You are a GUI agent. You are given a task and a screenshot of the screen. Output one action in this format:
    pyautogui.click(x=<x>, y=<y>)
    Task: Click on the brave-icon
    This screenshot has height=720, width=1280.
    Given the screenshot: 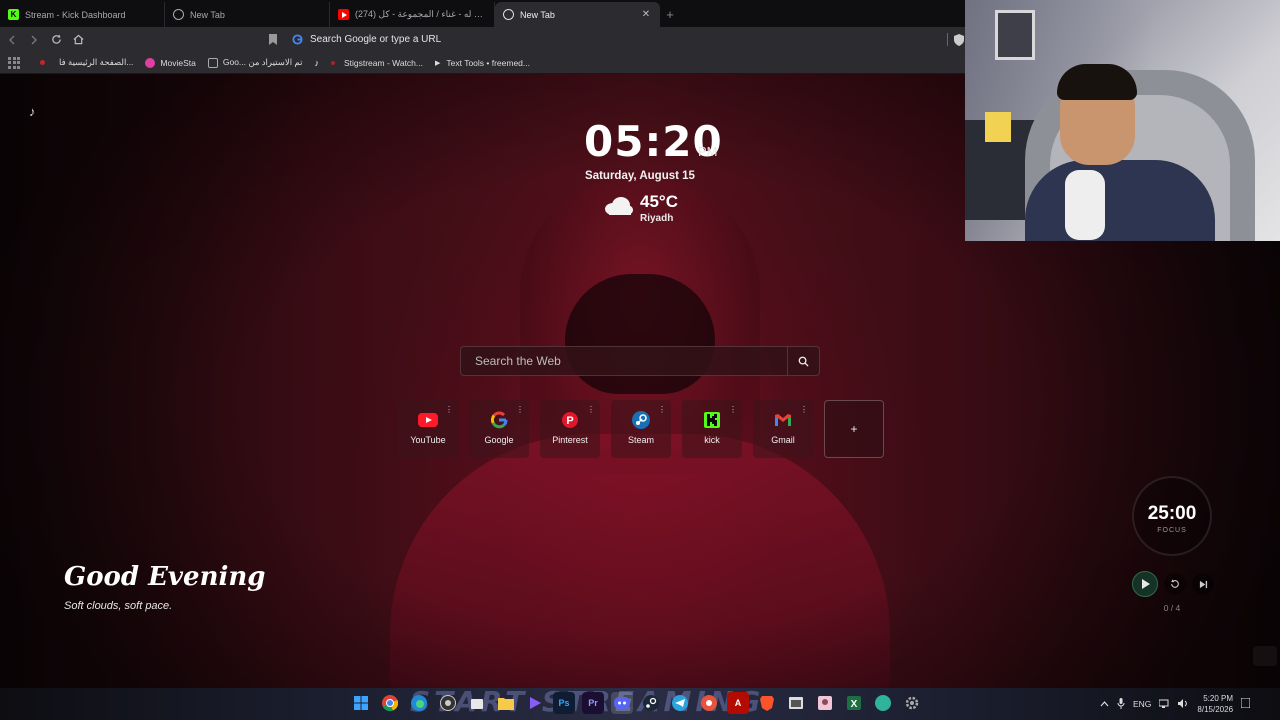 What is the action you would take?
    pyautogui.click(x=767, y=703)
    